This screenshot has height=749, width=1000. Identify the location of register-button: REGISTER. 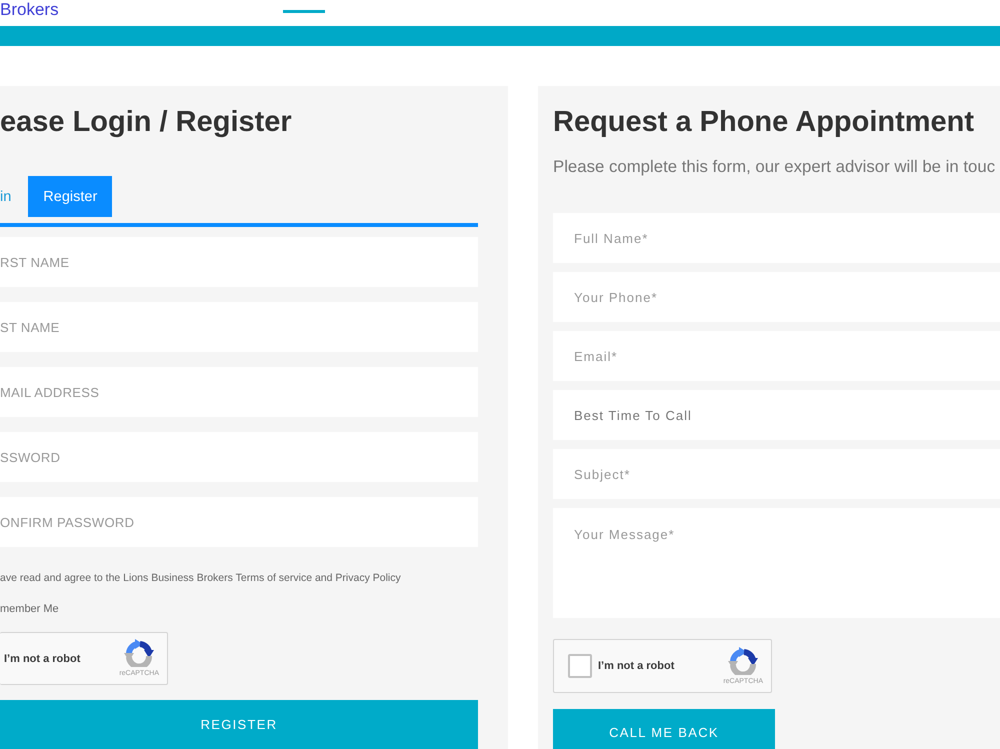
(239, 724).